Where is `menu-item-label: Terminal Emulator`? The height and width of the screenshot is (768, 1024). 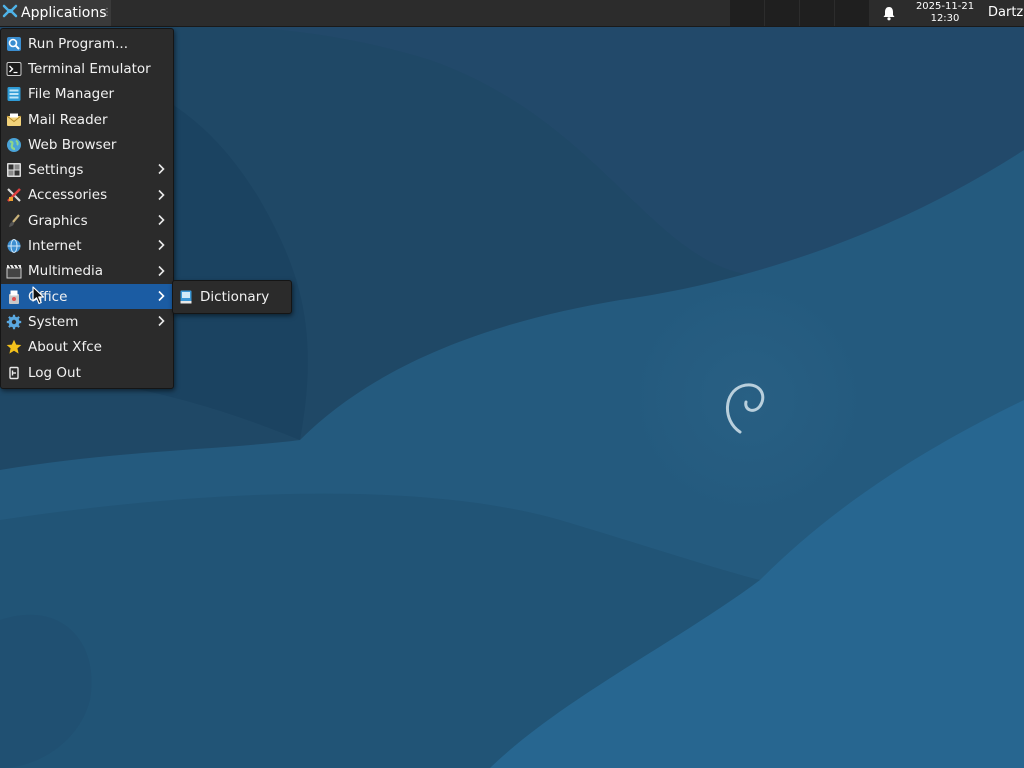 menu-item-label: Terminal Emulator is located at coordinates (89, 68).